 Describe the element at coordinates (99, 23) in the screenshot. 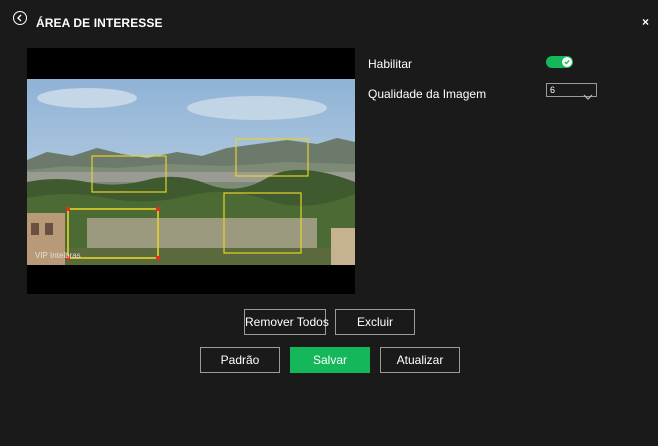

I see `page-title: ÁREA DE INTERESSE` at that location.